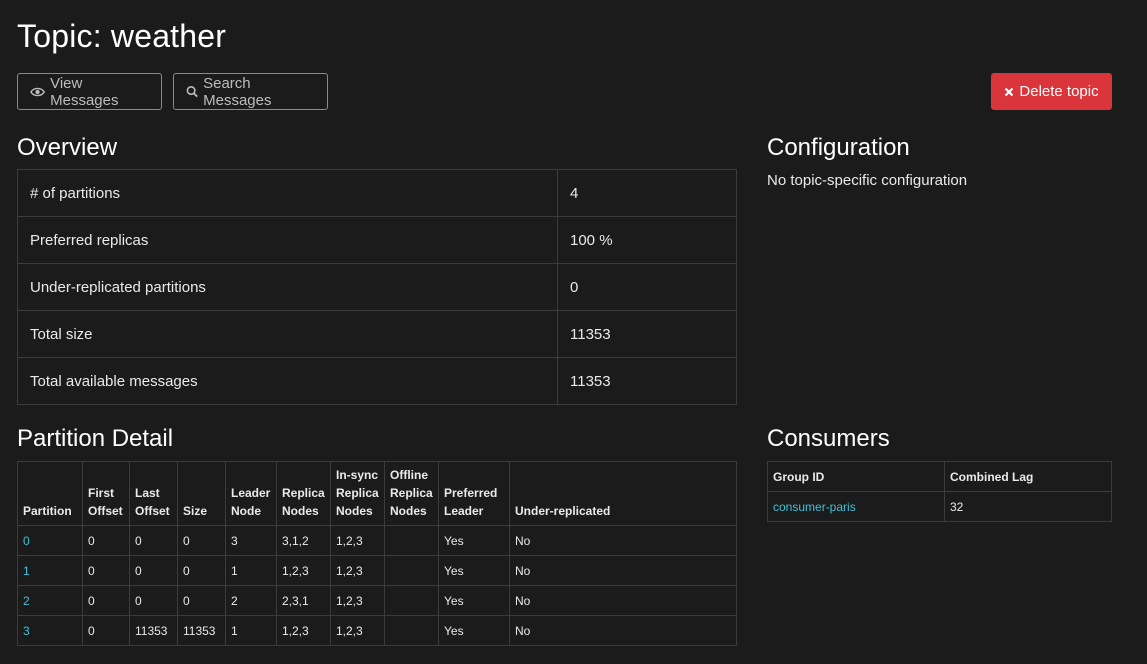 The image size is (1147, 664). I want to click on table-cell: 2, so click(251, 600).